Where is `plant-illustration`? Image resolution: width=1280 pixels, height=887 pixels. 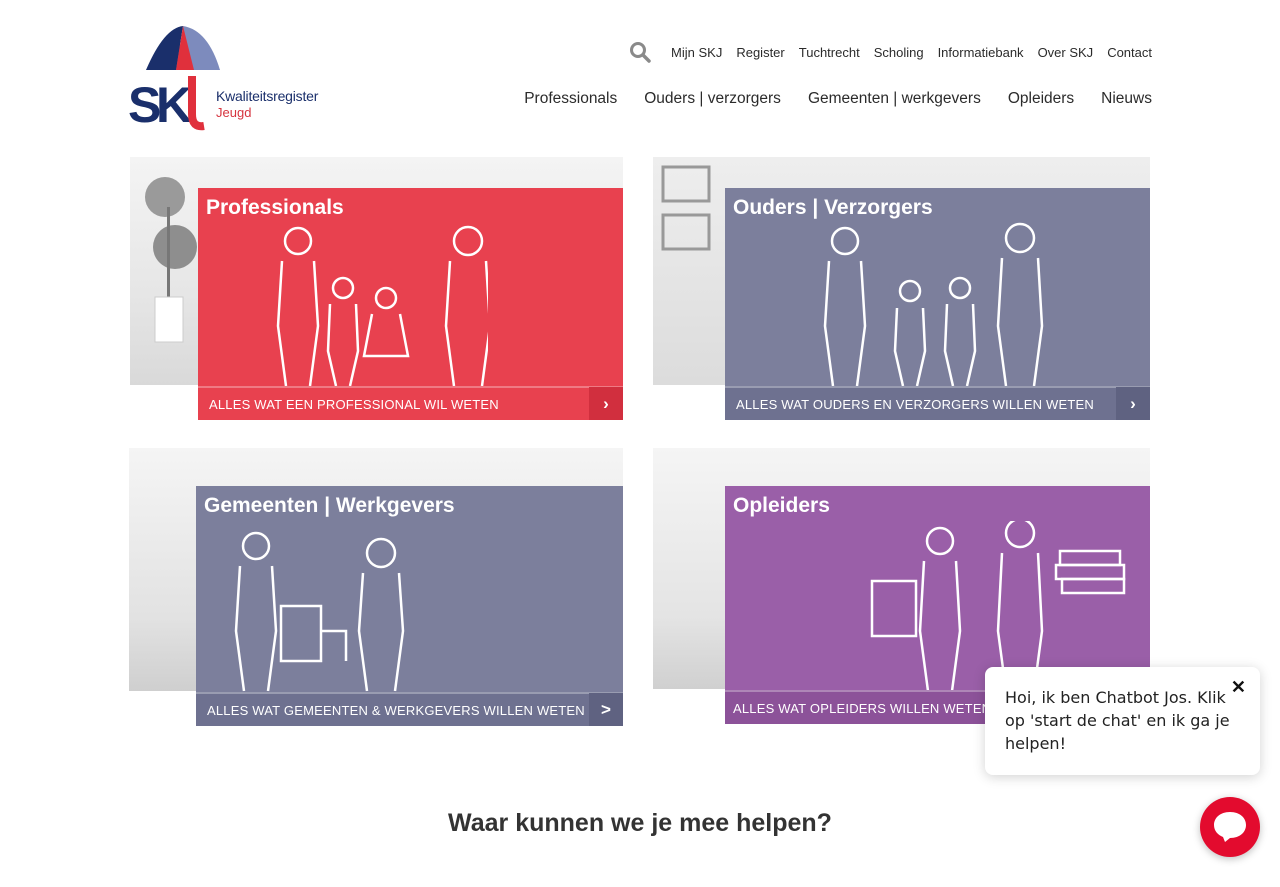
plant-illustration is located at coordinates (171, 260).